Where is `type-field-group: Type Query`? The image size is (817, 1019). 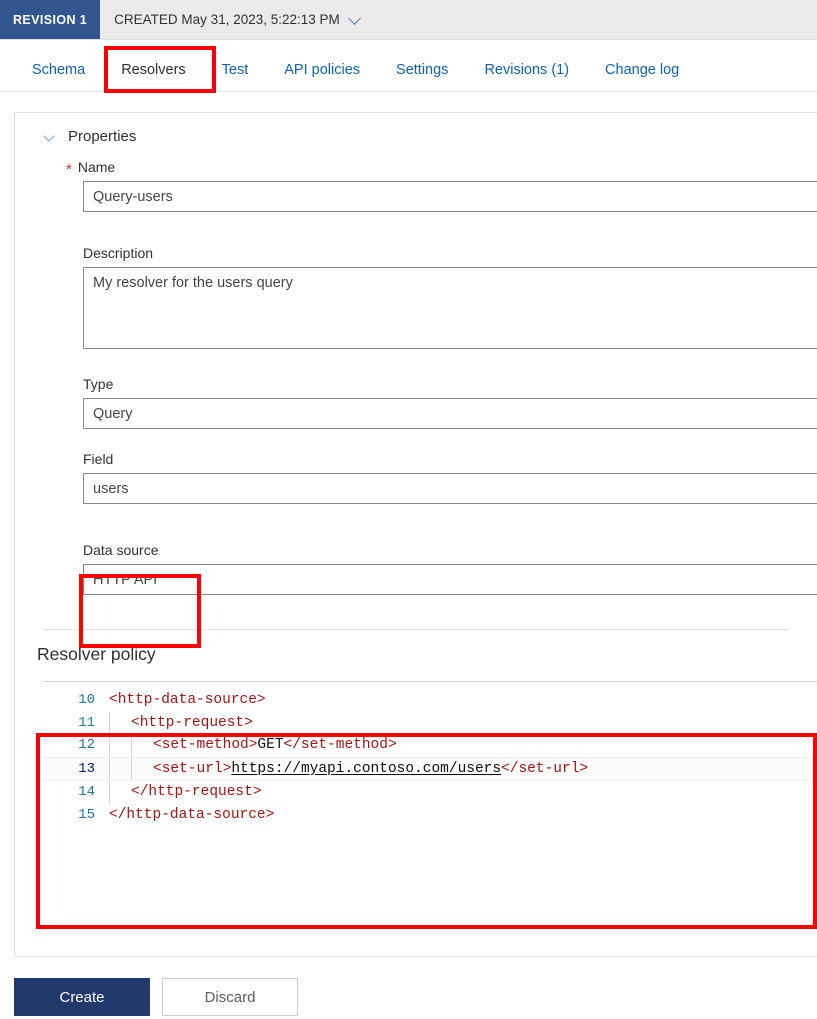 type-field-group: Type Query is located at coordinates (450, 402).